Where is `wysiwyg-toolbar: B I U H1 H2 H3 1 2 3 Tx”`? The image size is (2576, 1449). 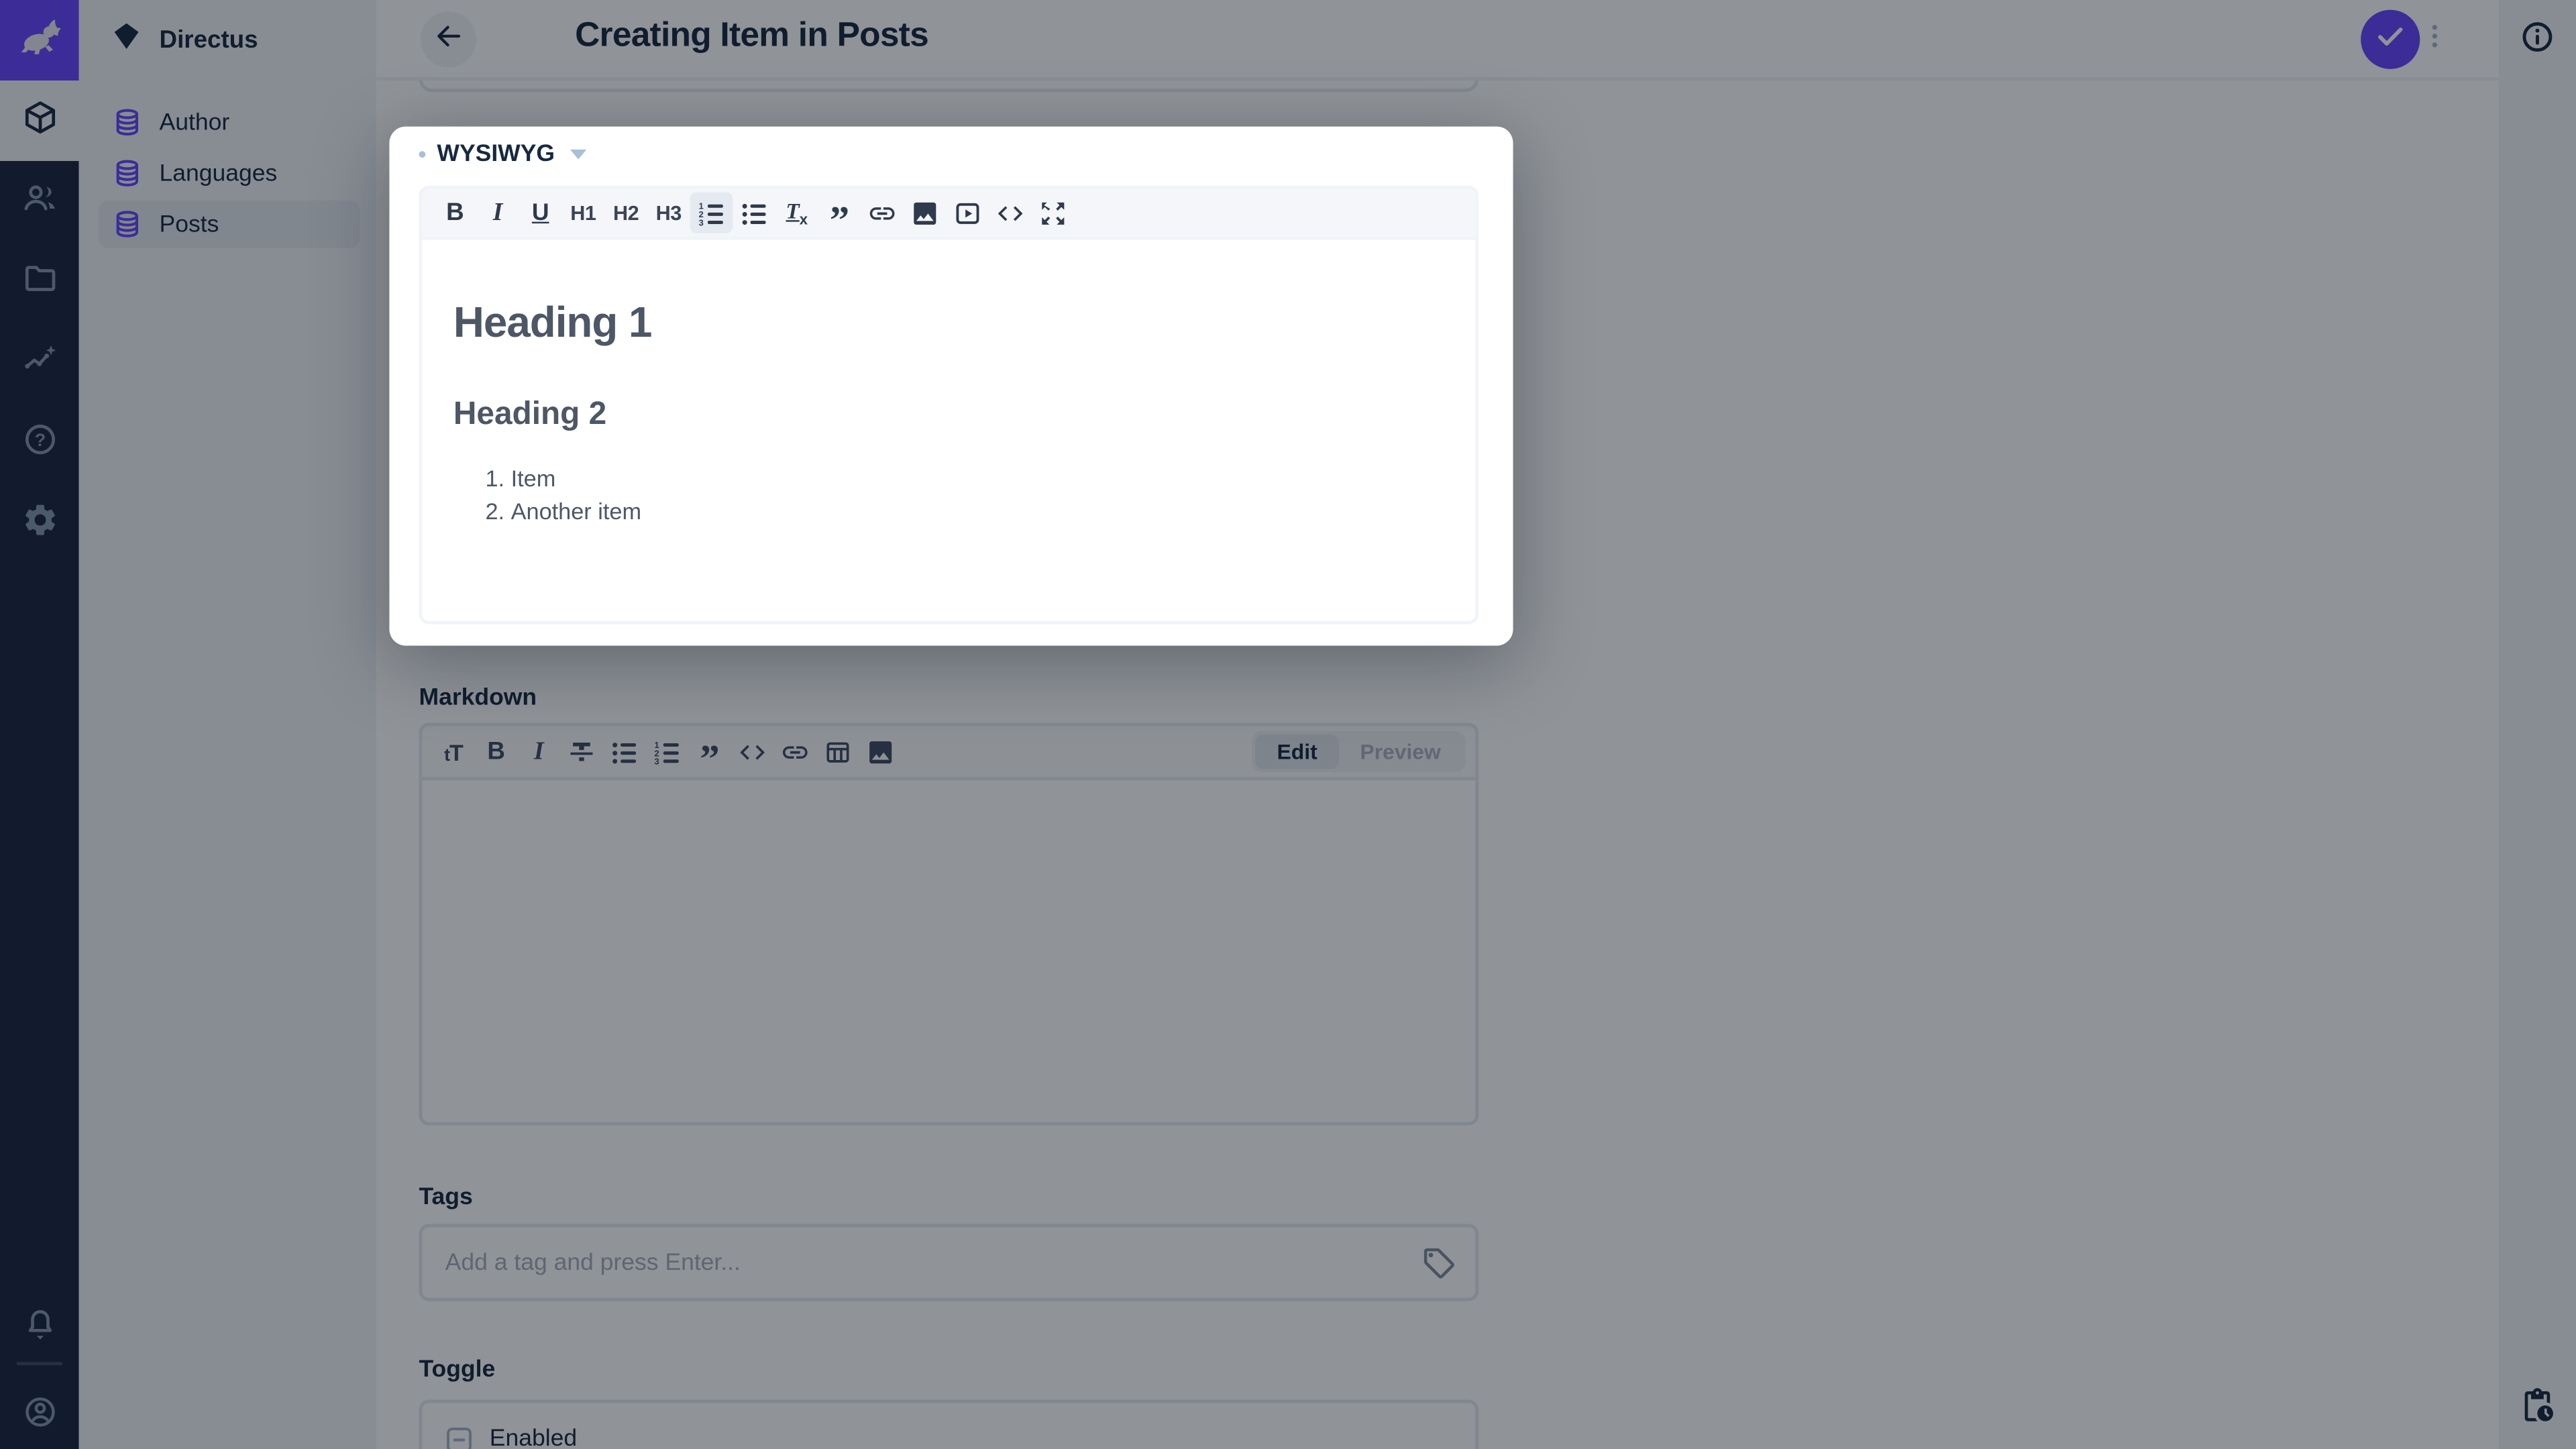 wysiwyg-toolbar: B I U H1 H2 H3 1 2 3 Tx” is located at coordinates (949, 215).